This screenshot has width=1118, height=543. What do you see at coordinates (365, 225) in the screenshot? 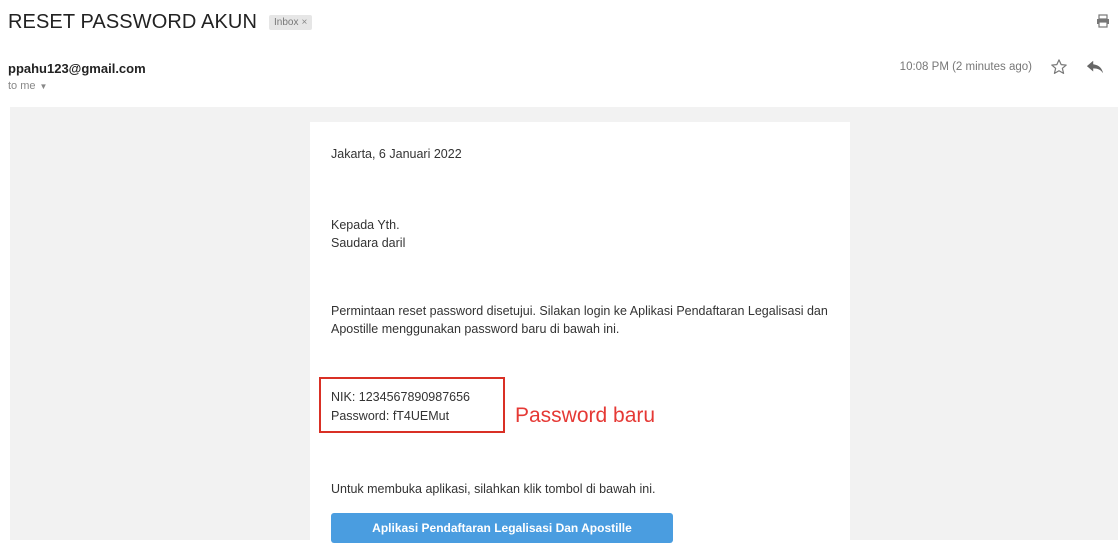
I see `greeting-line-1: Kepada Yth.` at bounding box center [365, 225].